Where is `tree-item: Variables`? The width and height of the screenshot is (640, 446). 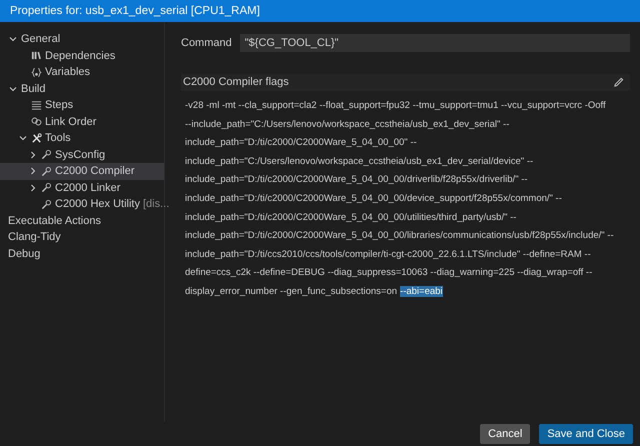
tree-item: Variables is located at coordinates (82, 72).